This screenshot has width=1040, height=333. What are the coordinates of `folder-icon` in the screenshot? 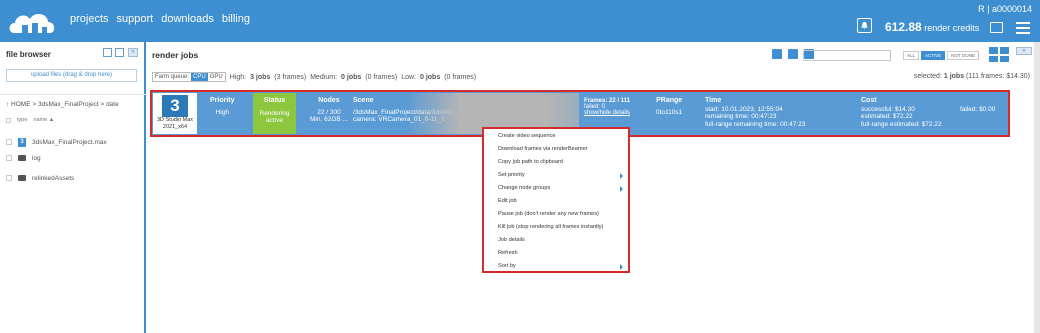 It's located at (22, 158).